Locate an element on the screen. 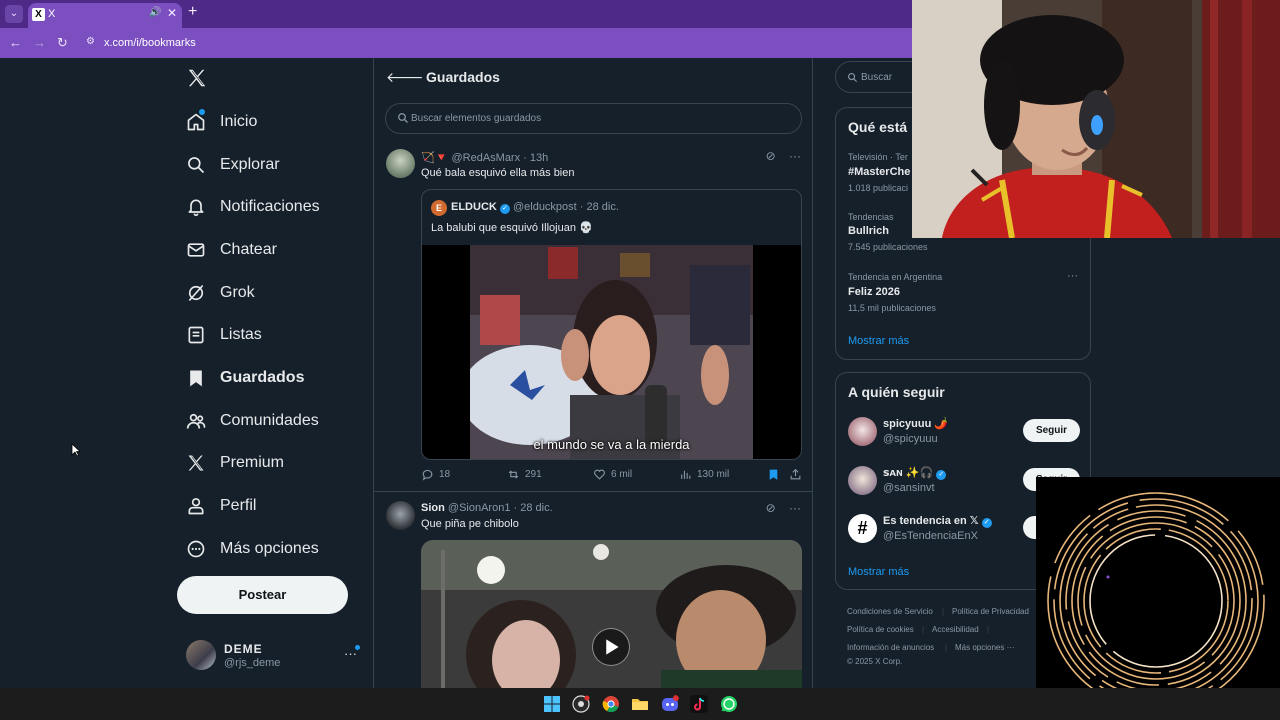  trend-name: #MasterChe is located at coordinates (879, 172).